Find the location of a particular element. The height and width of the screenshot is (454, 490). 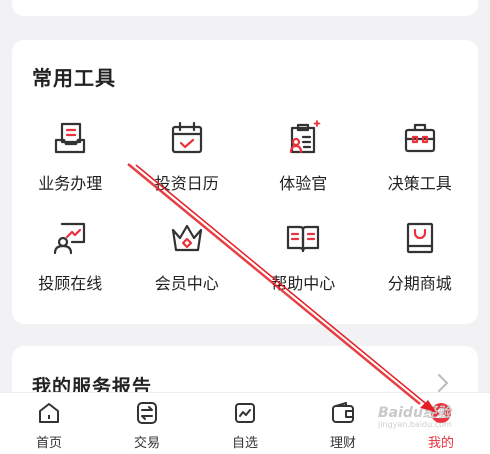

tool-label: 体验官 is located at coordinates (303, 183).